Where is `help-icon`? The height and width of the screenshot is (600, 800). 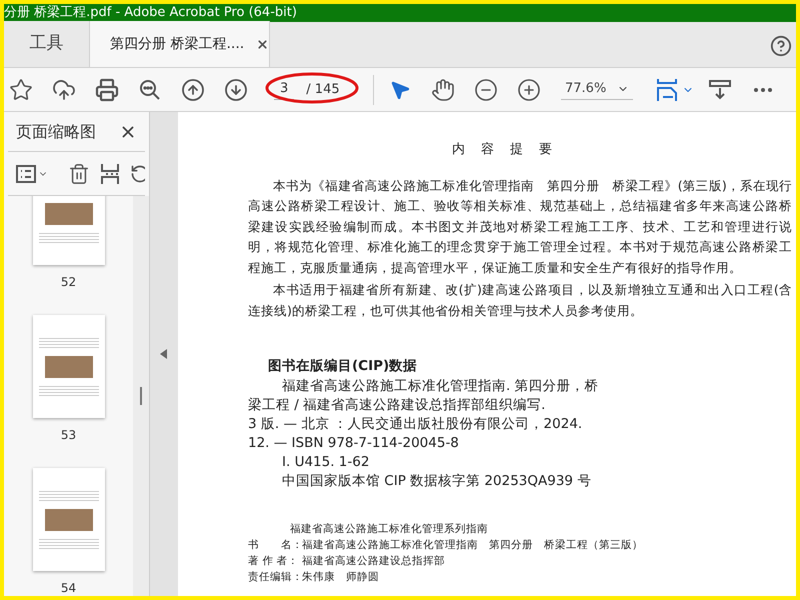 help-icon is located at coordinates (781, 46).